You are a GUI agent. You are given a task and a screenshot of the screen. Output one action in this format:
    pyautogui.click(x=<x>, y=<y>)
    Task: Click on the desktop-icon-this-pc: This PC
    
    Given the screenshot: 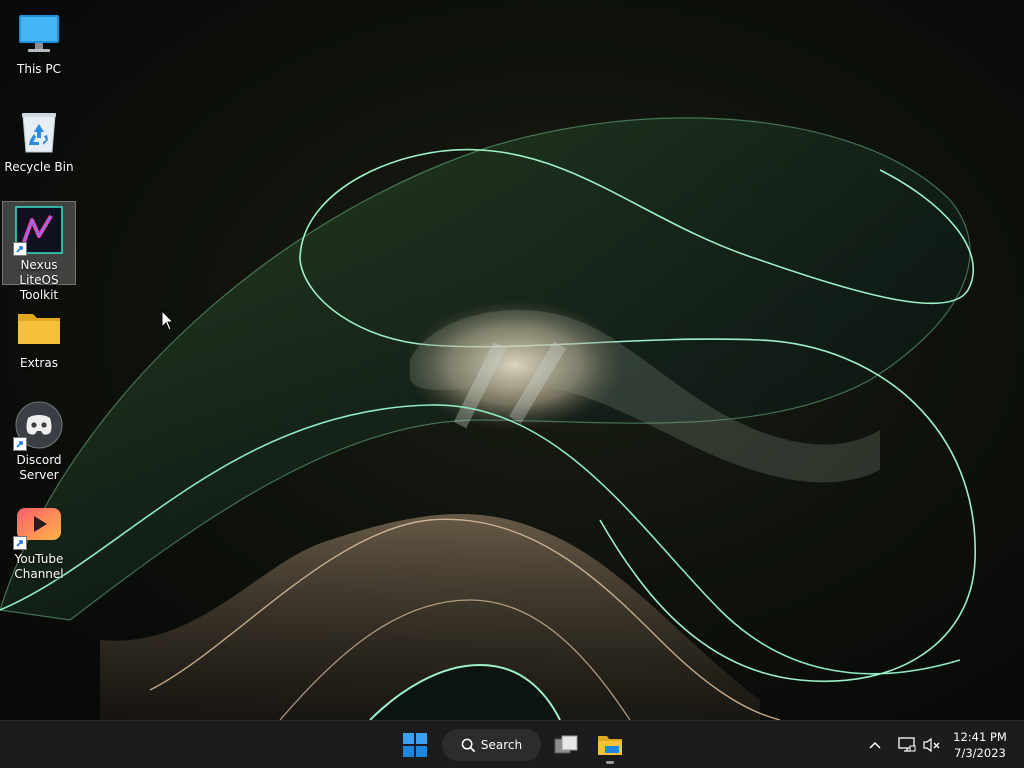 What is the action you would take?
    pyautogui.click(x=39, y=46)
    